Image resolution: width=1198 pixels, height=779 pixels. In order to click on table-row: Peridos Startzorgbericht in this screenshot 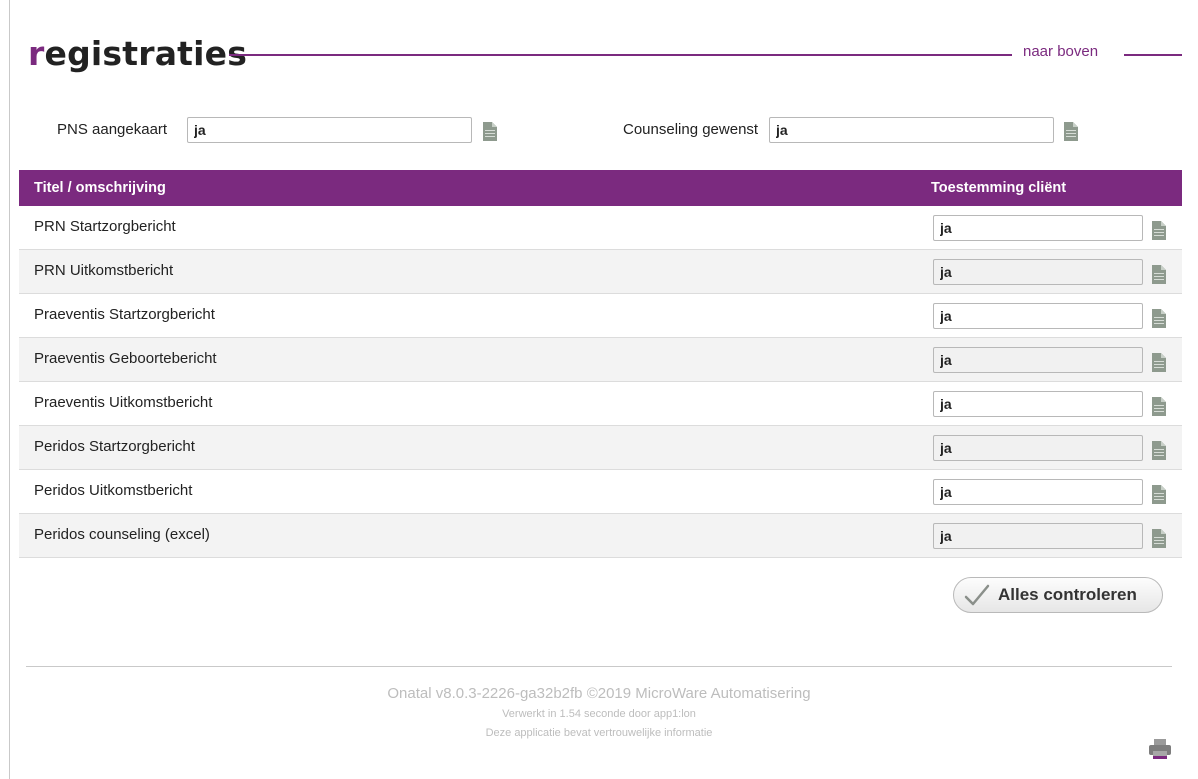, I will do `click(600, 448)`.